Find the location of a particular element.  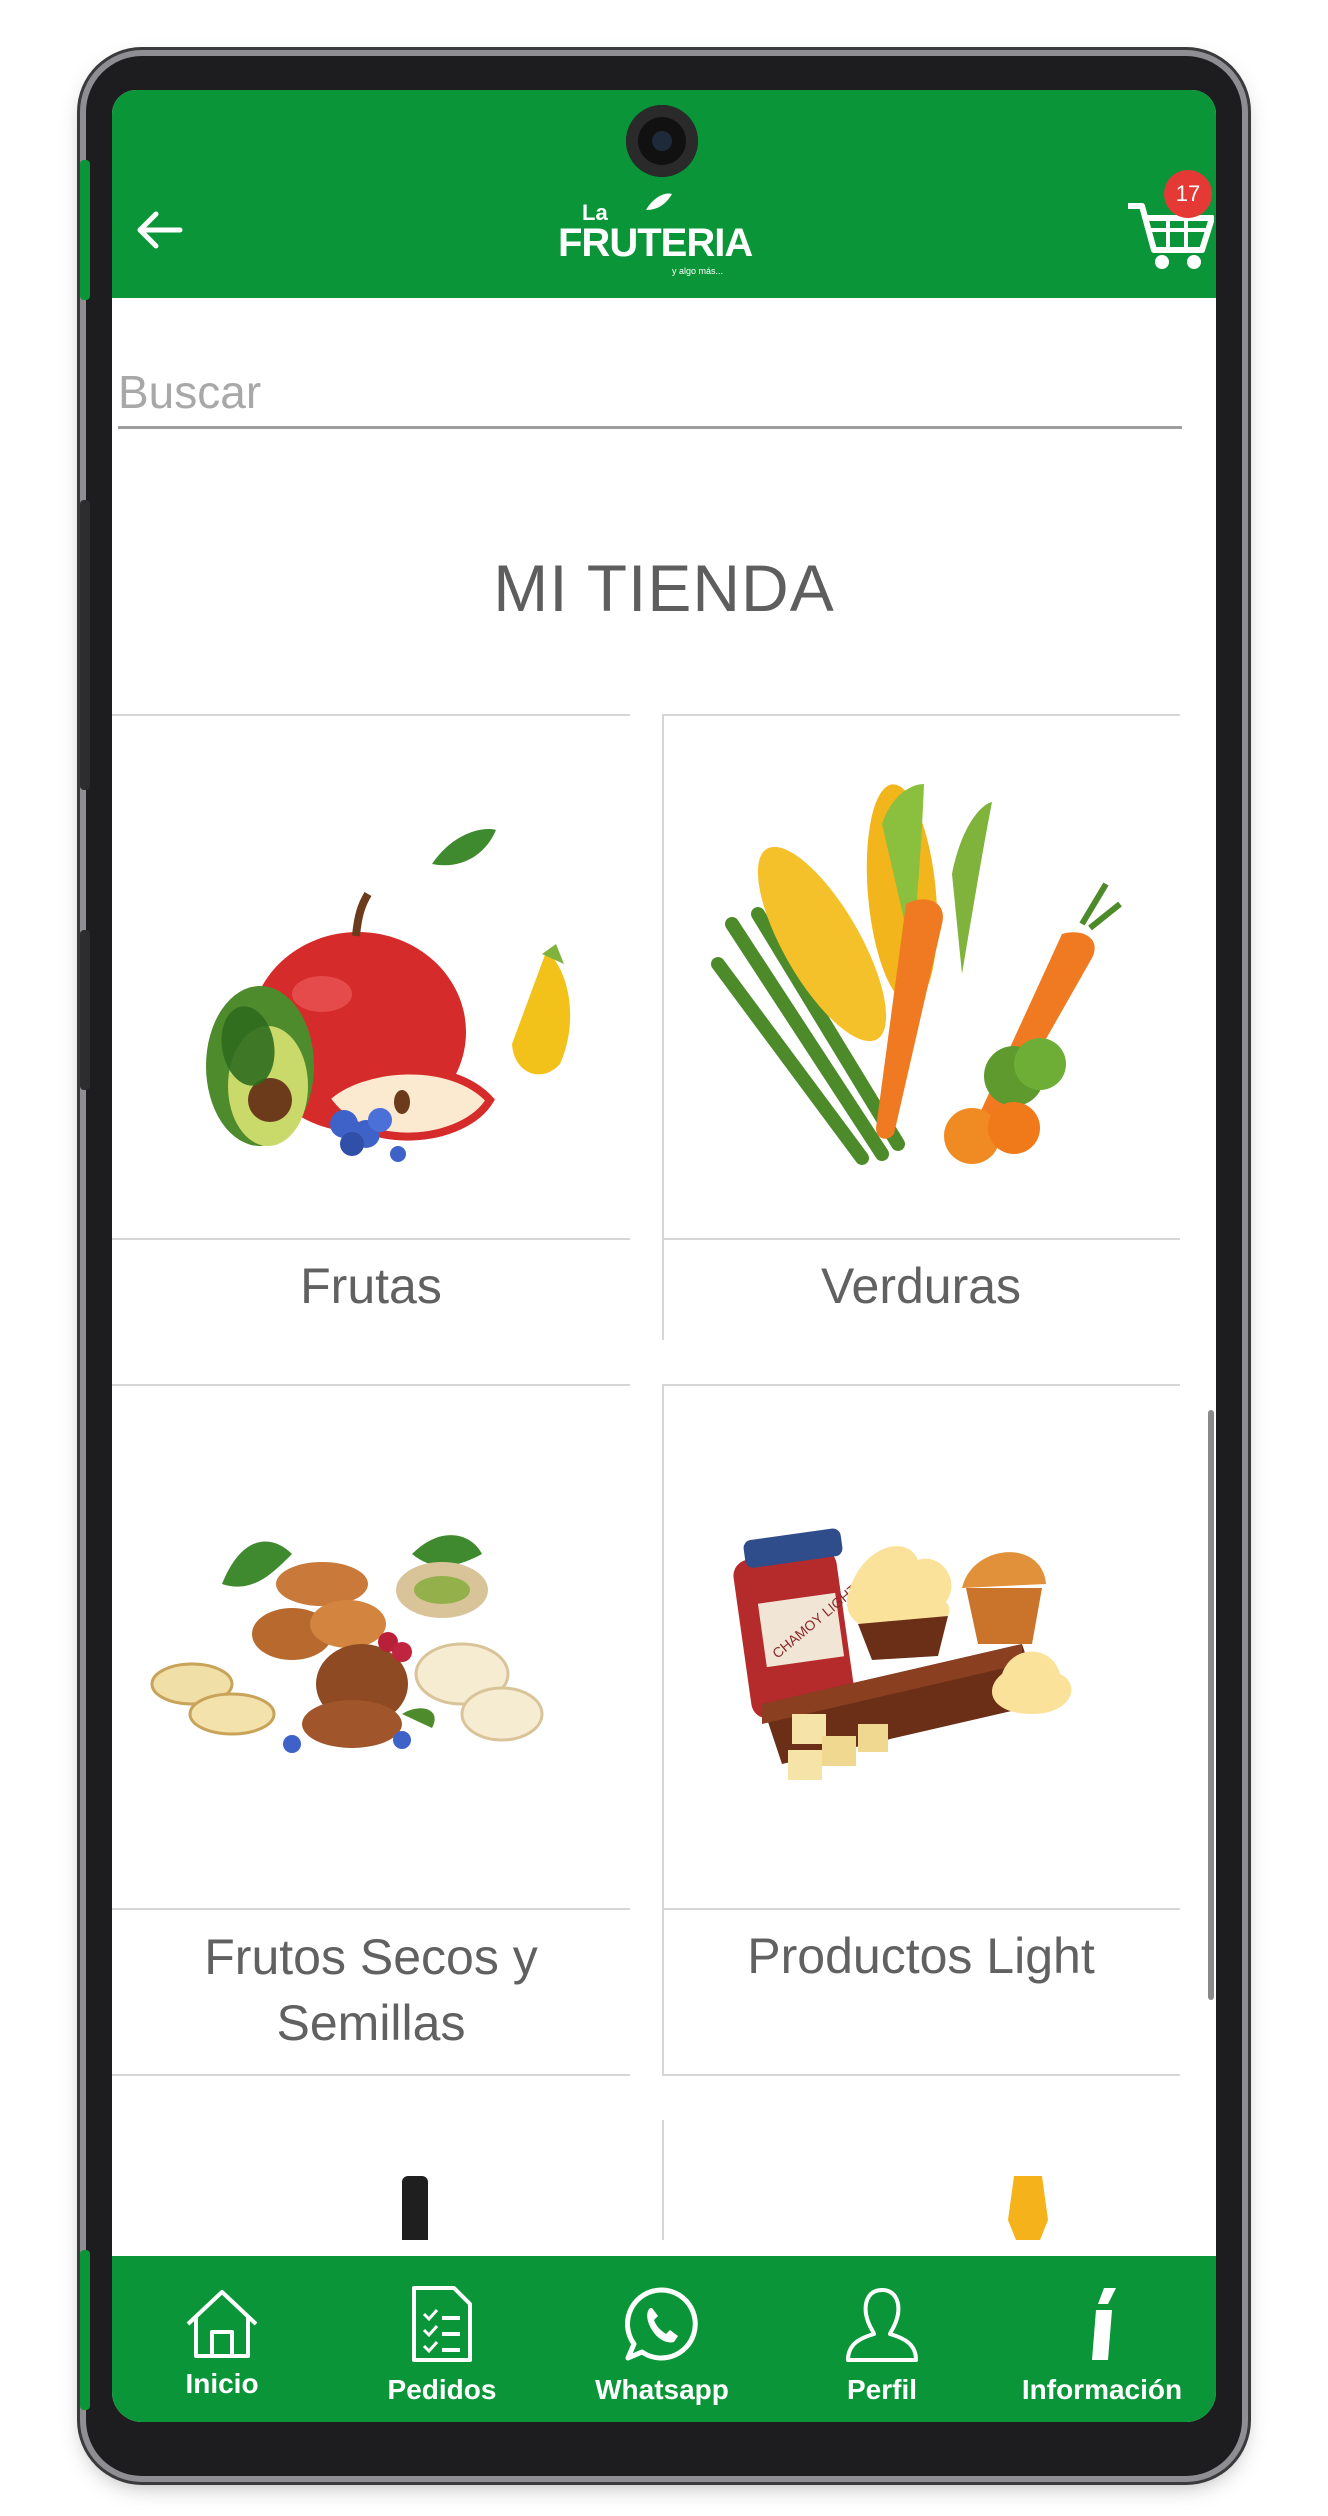

nav-item-informacion: Información is located at coordinates (1102, 2339).